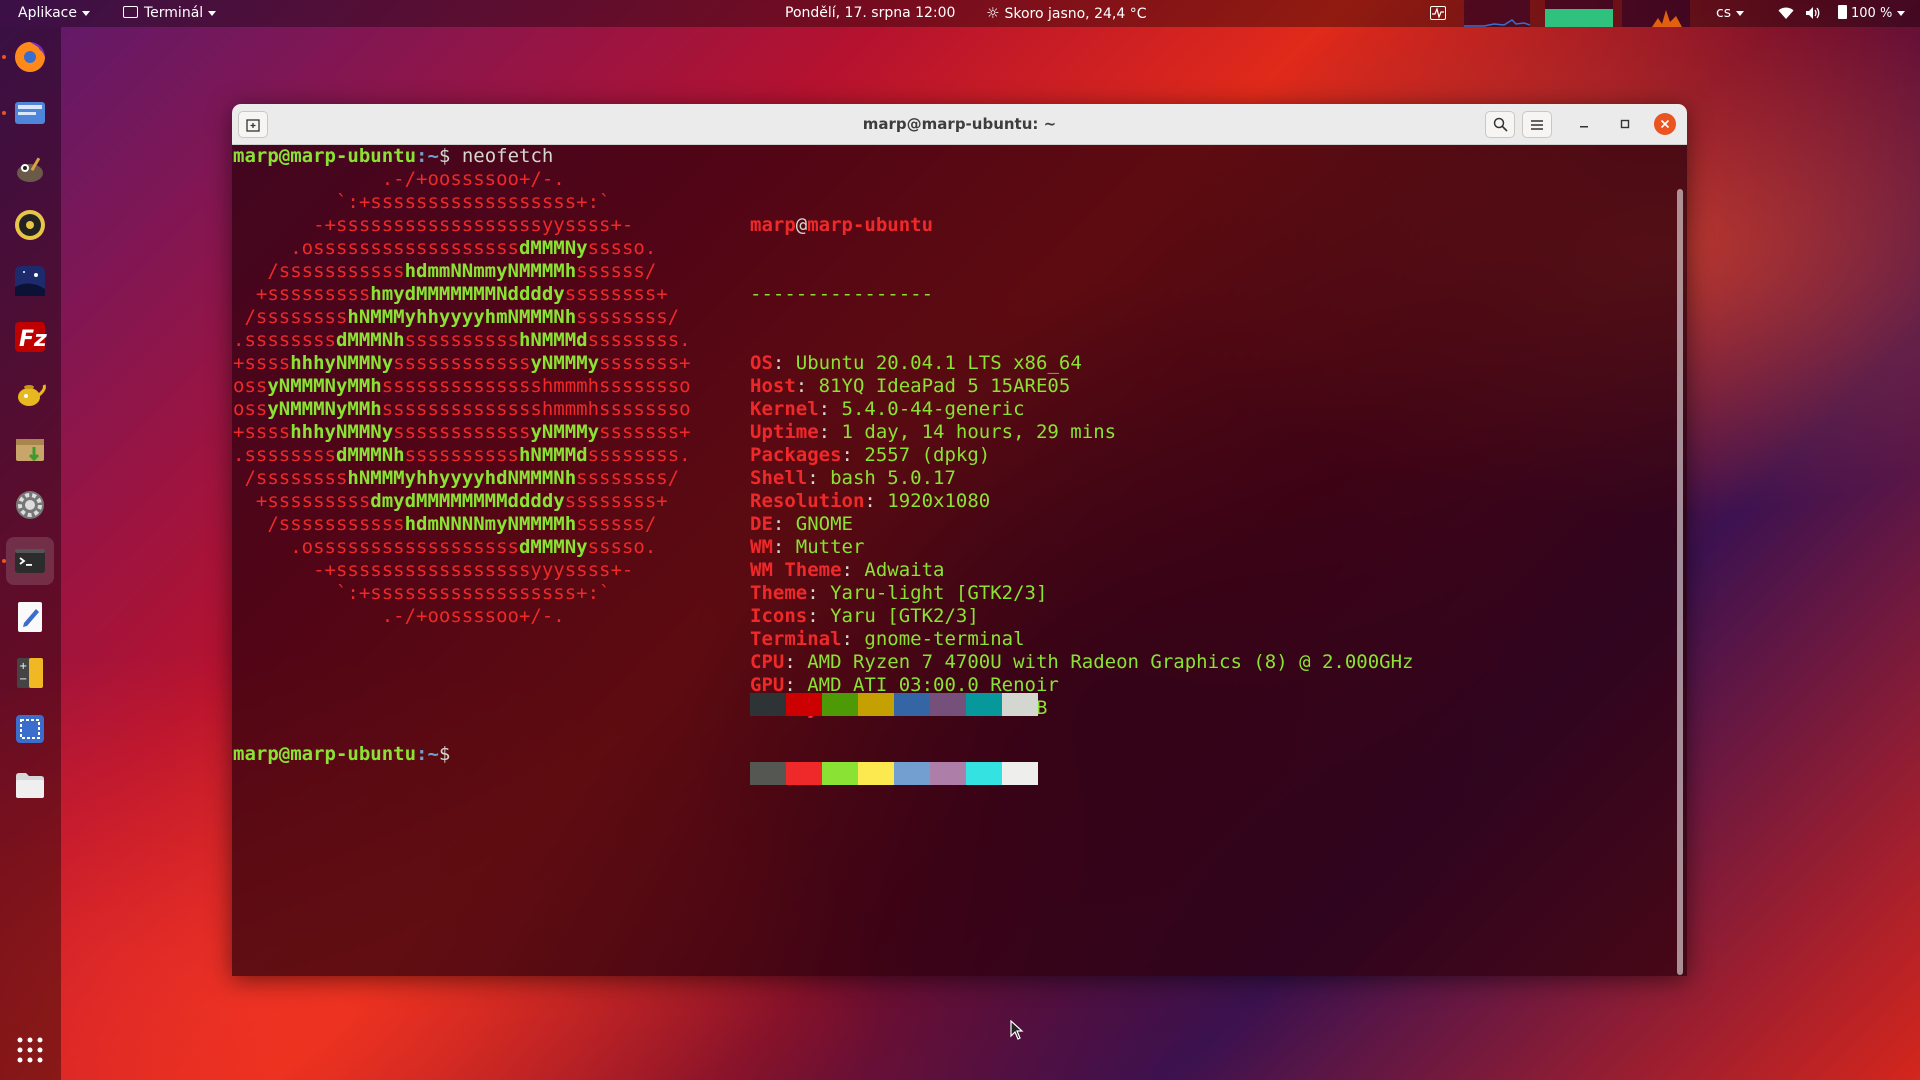 This screenshot has width=1920, height=1080. What do you see at coordinates (796, 455) in the screenshot?
I see `info-key: Packages` at bounding box center [796, 455].